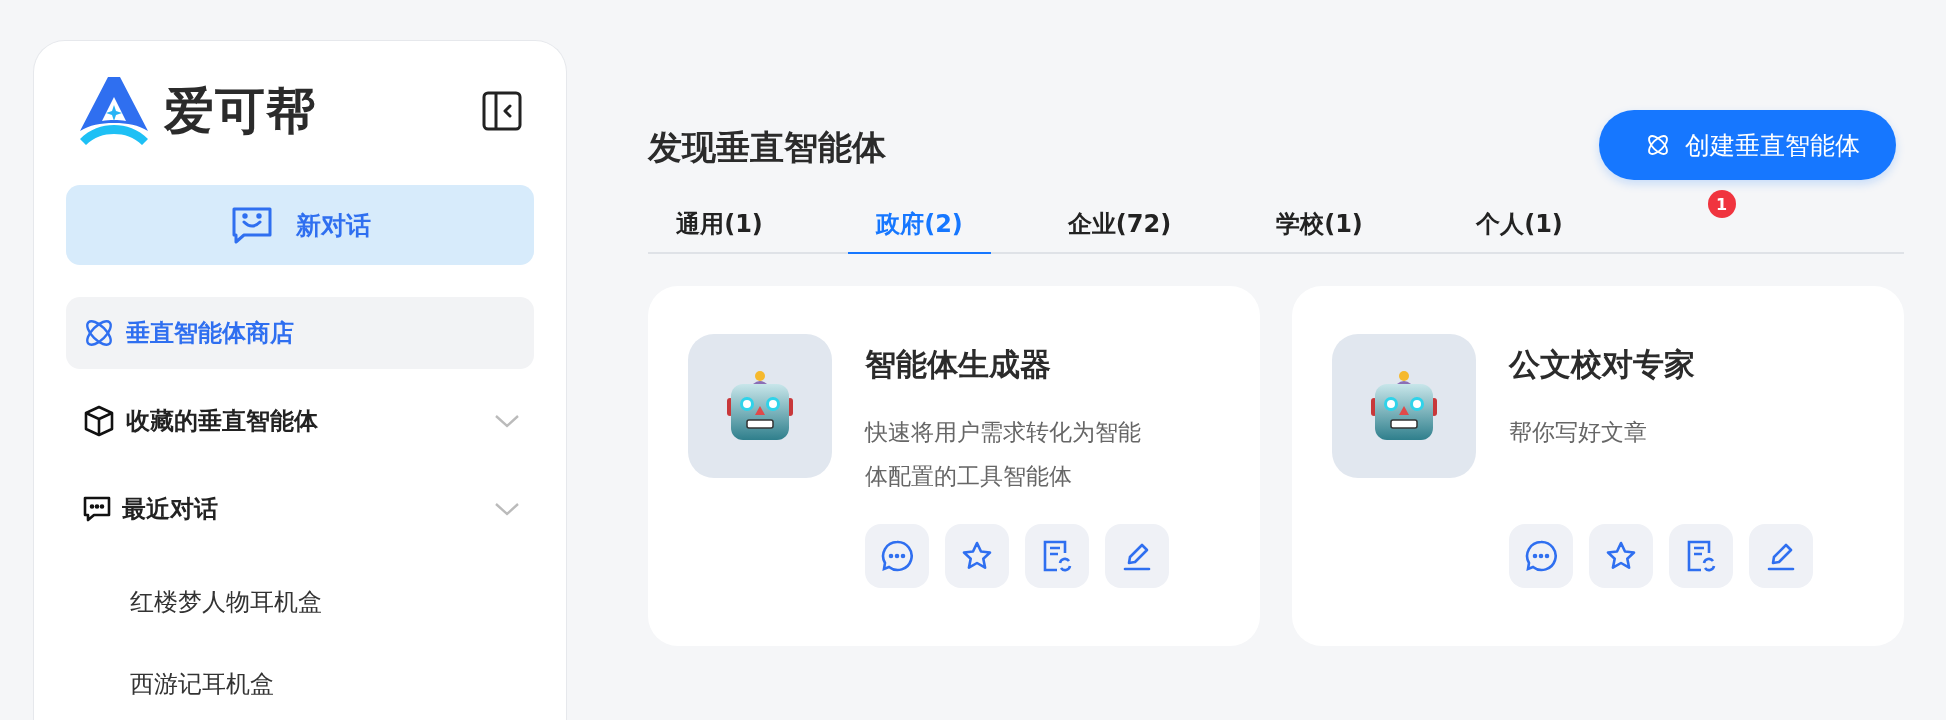  I want to click on notification-badge: 1, so click(1721, 204).